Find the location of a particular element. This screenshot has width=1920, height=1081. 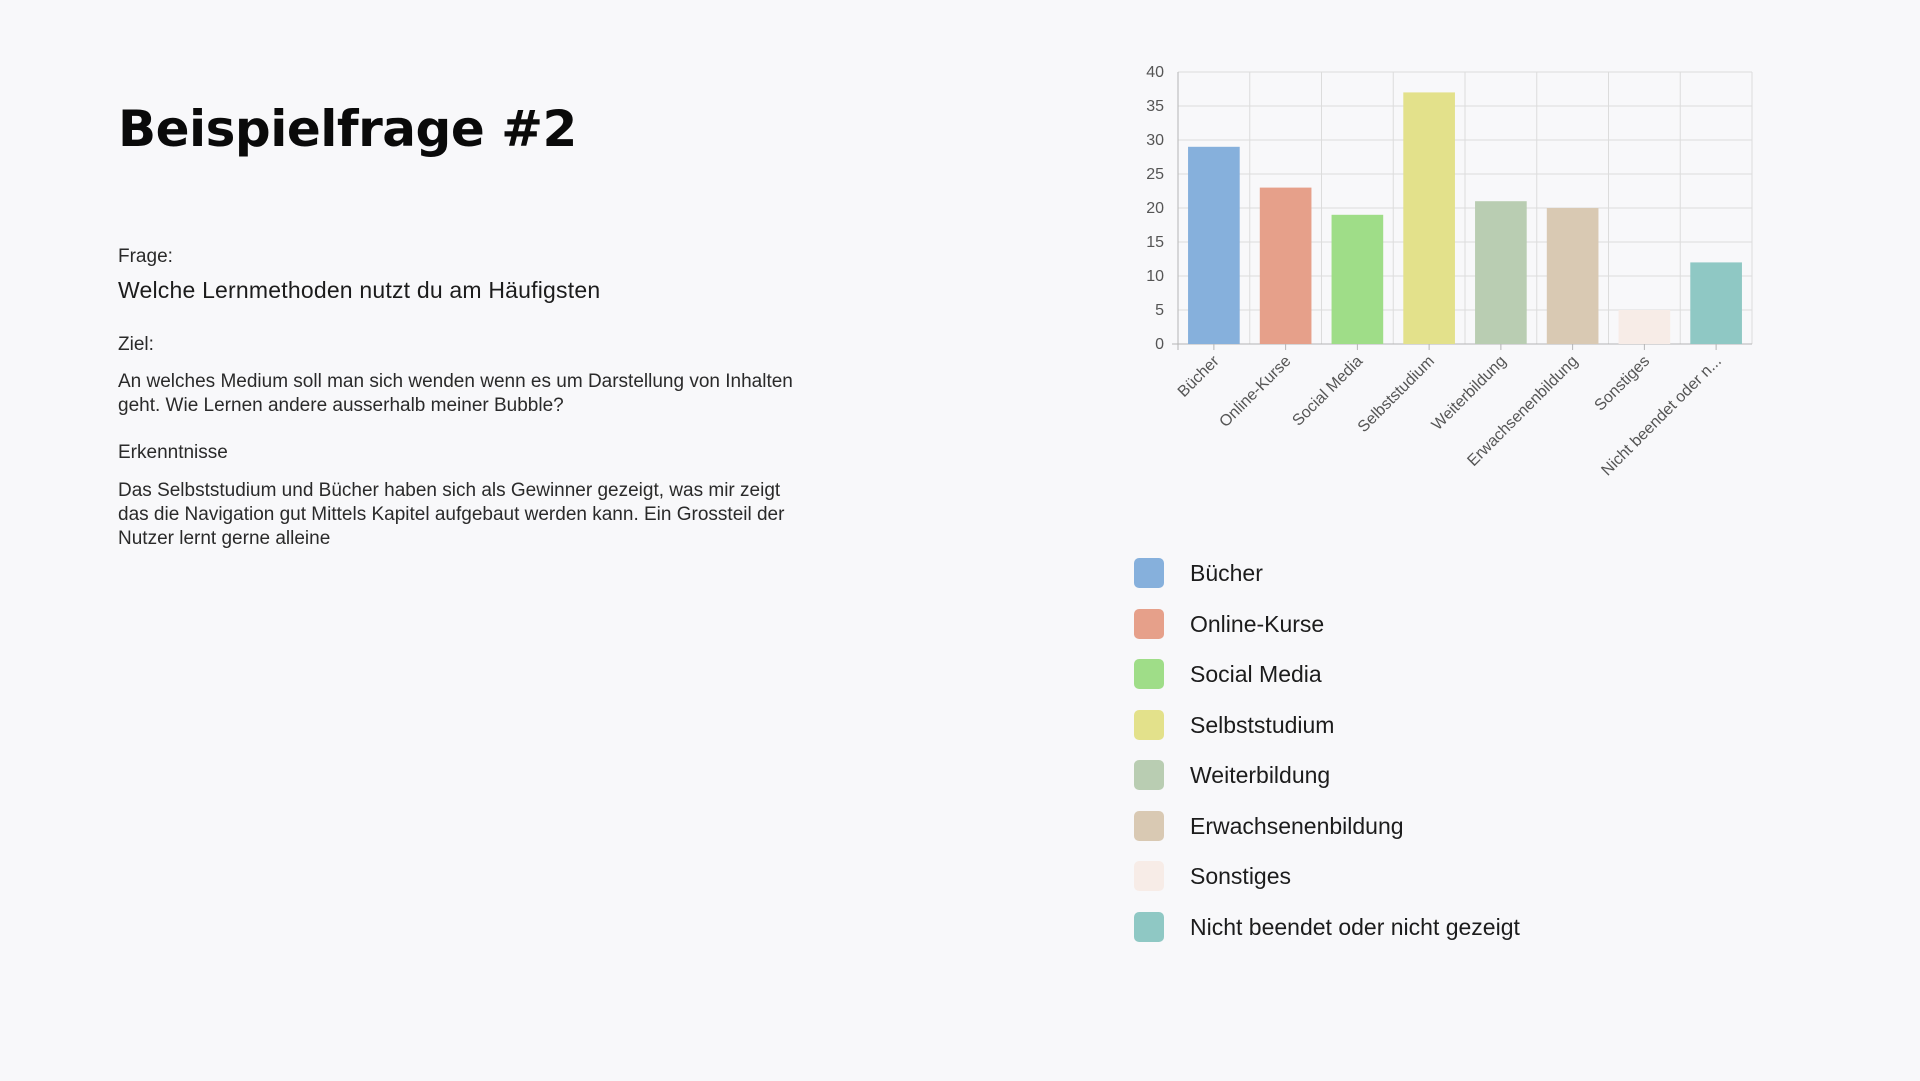

x-tick-label: Online-Kurse is located at coordinates (1255, 392).